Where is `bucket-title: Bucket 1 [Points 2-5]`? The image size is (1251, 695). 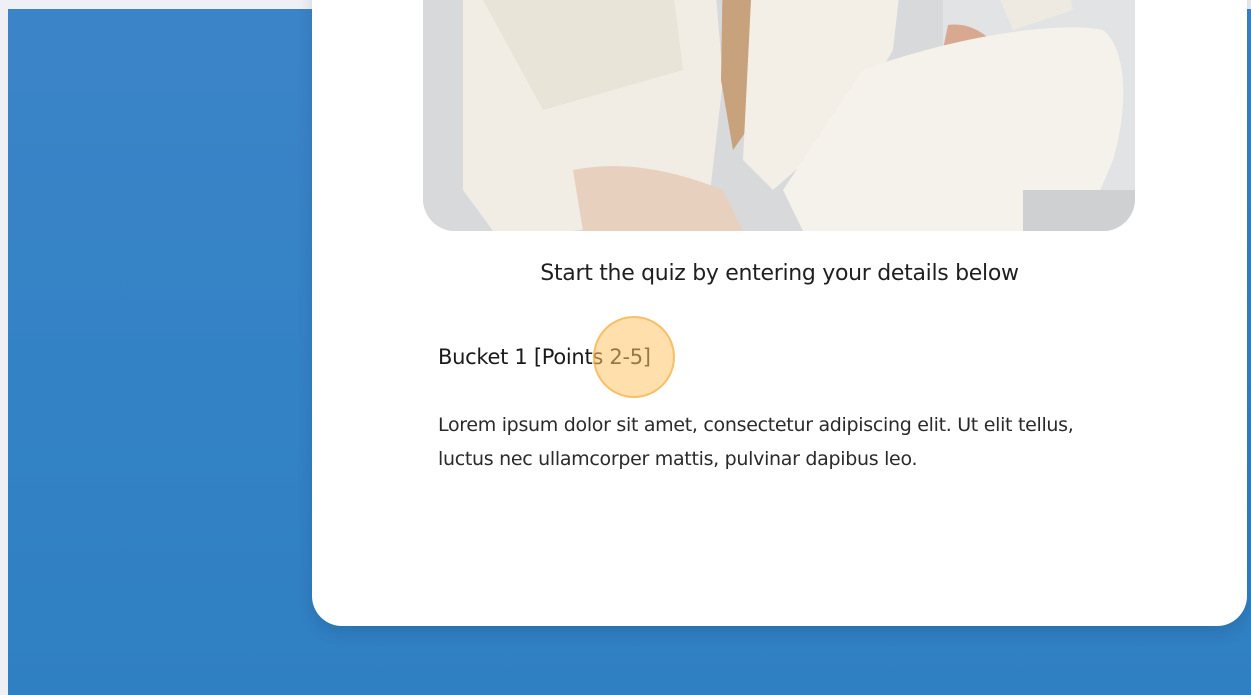 bucket-title: Bucket 1 [Points 2-5] is located at coordinates (544, 357).